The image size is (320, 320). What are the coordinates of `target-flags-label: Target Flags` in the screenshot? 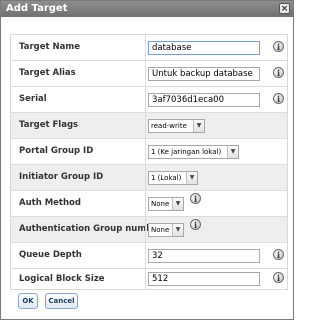 It's located at (49, 125).